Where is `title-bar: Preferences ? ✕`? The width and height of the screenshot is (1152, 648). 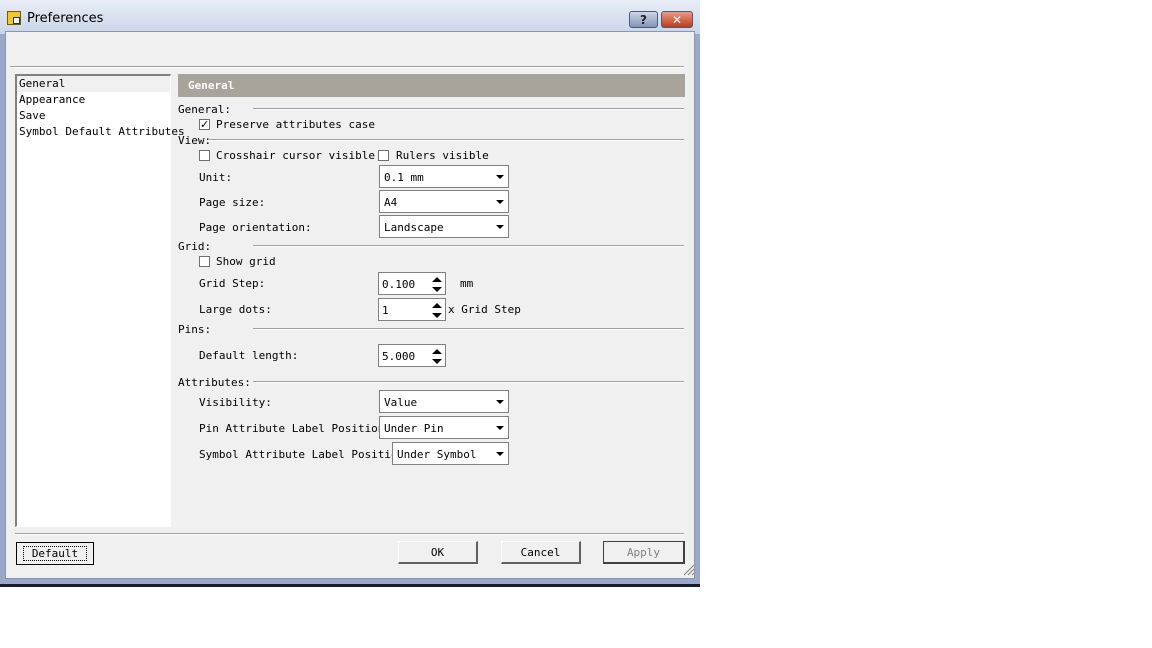
title-bar: Preferences ? ✕ is located at coordinates (350, 17).